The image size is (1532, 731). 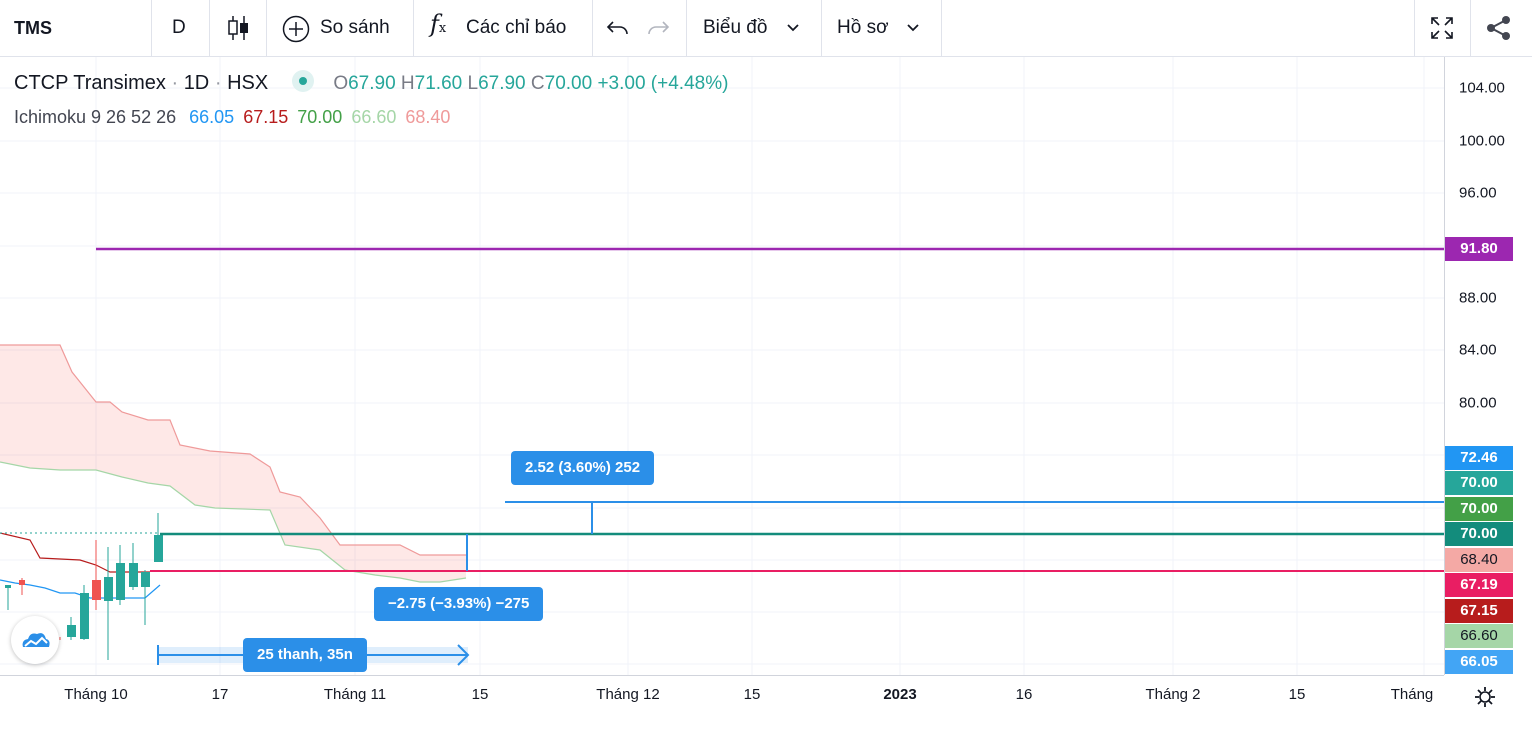 What do you see at coordinates (302, 81) in the screenshot?
I see `market-status-icon` at bounding box center [302, 81].